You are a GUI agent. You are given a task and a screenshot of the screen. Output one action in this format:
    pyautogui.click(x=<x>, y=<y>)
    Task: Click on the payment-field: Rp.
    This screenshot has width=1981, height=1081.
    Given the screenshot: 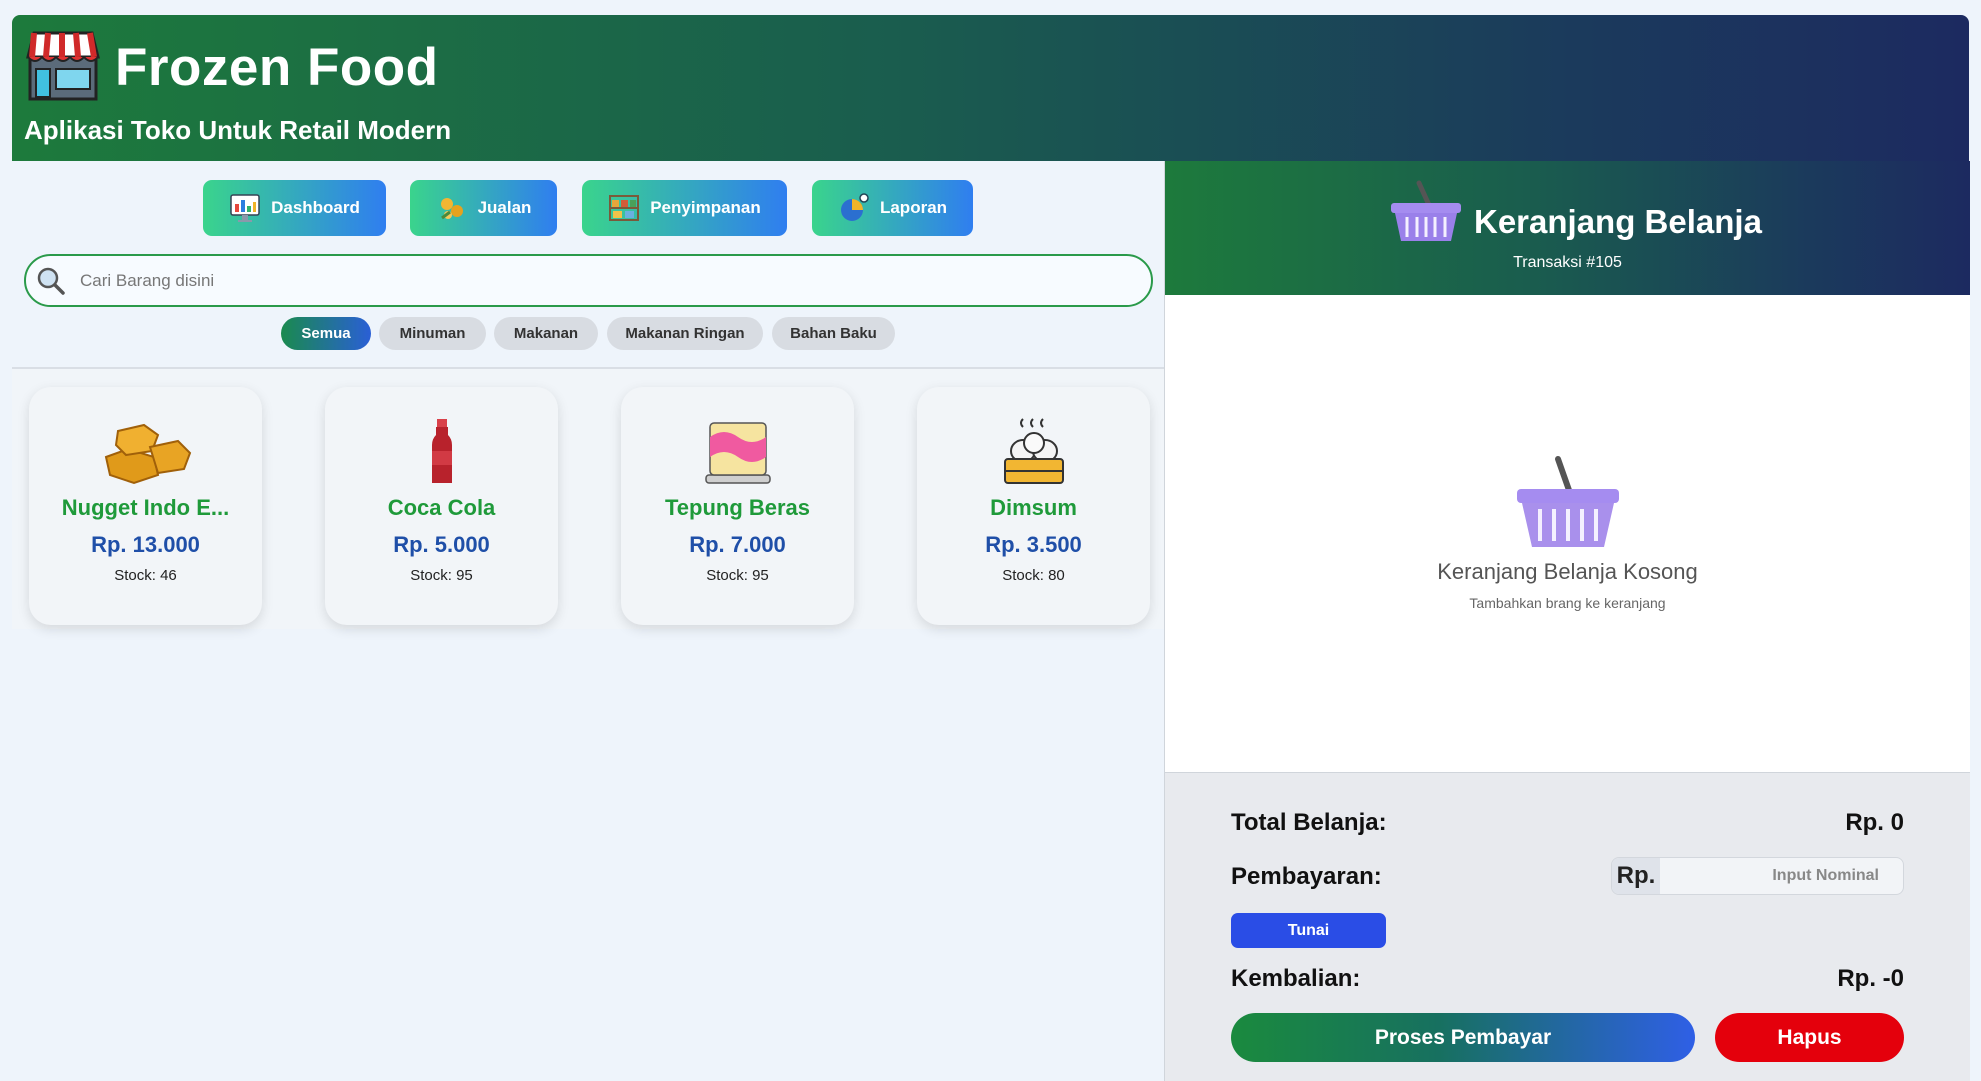 What is the action you would take?
    pyautogui.click(x=1757, y=876)
    